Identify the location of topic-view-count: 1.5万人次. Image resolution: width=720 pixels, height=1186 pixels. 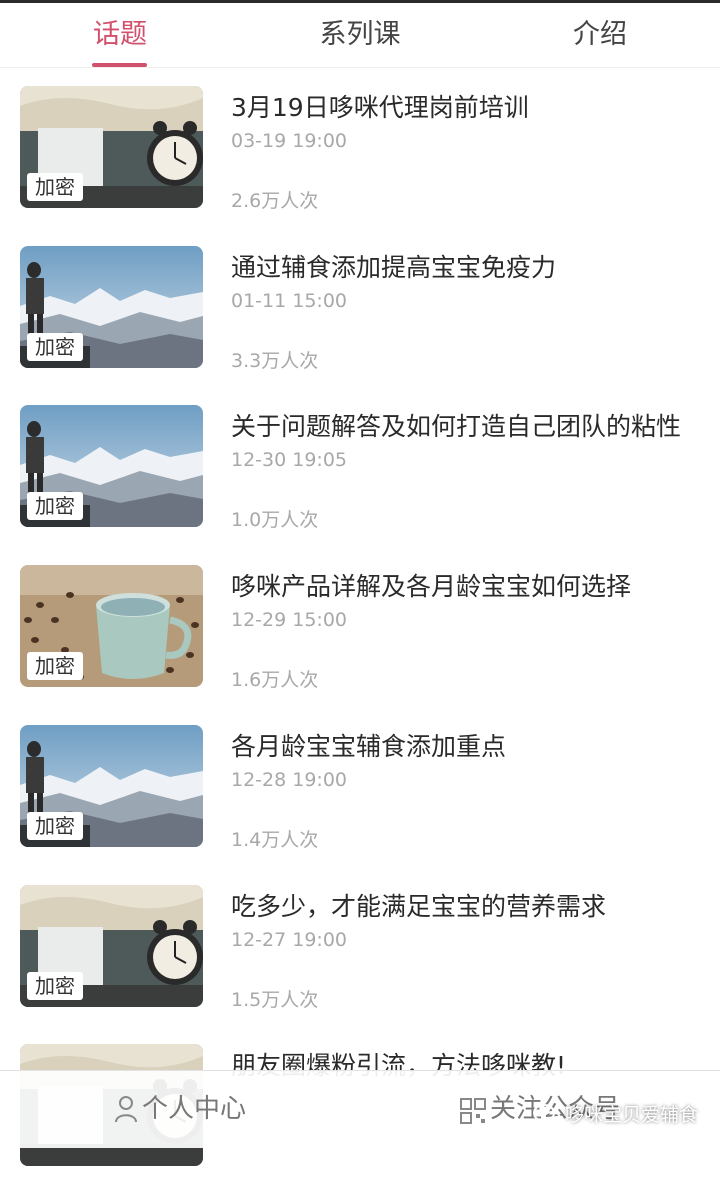
(275, 999).